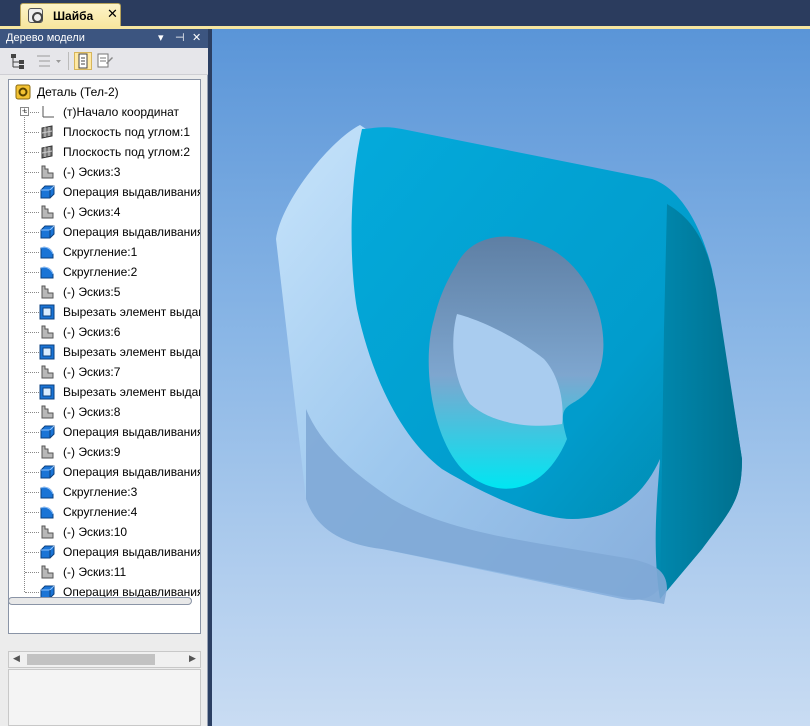 This screenshot has width=810, height=726. Describe the element at coordinates (95, 532) in the screenshot. I see `tree-item-label: (-) Эскиз:10` at that location.